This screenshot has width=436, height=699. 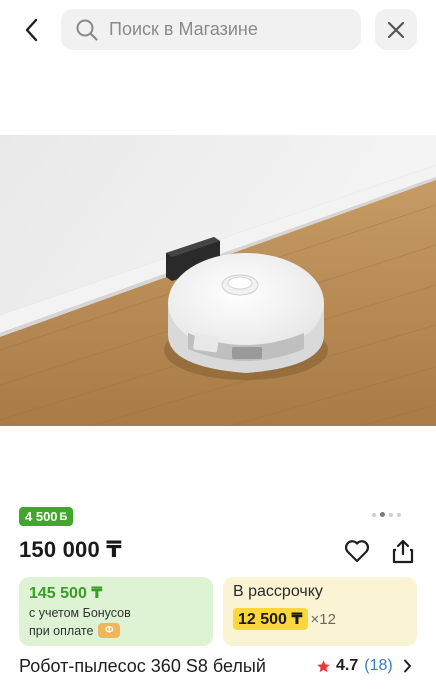 What do you see at coordinates (70, 549) in the screenshot?
I see `product-price: 150 000 ₸` at bounding box center [70, 549].